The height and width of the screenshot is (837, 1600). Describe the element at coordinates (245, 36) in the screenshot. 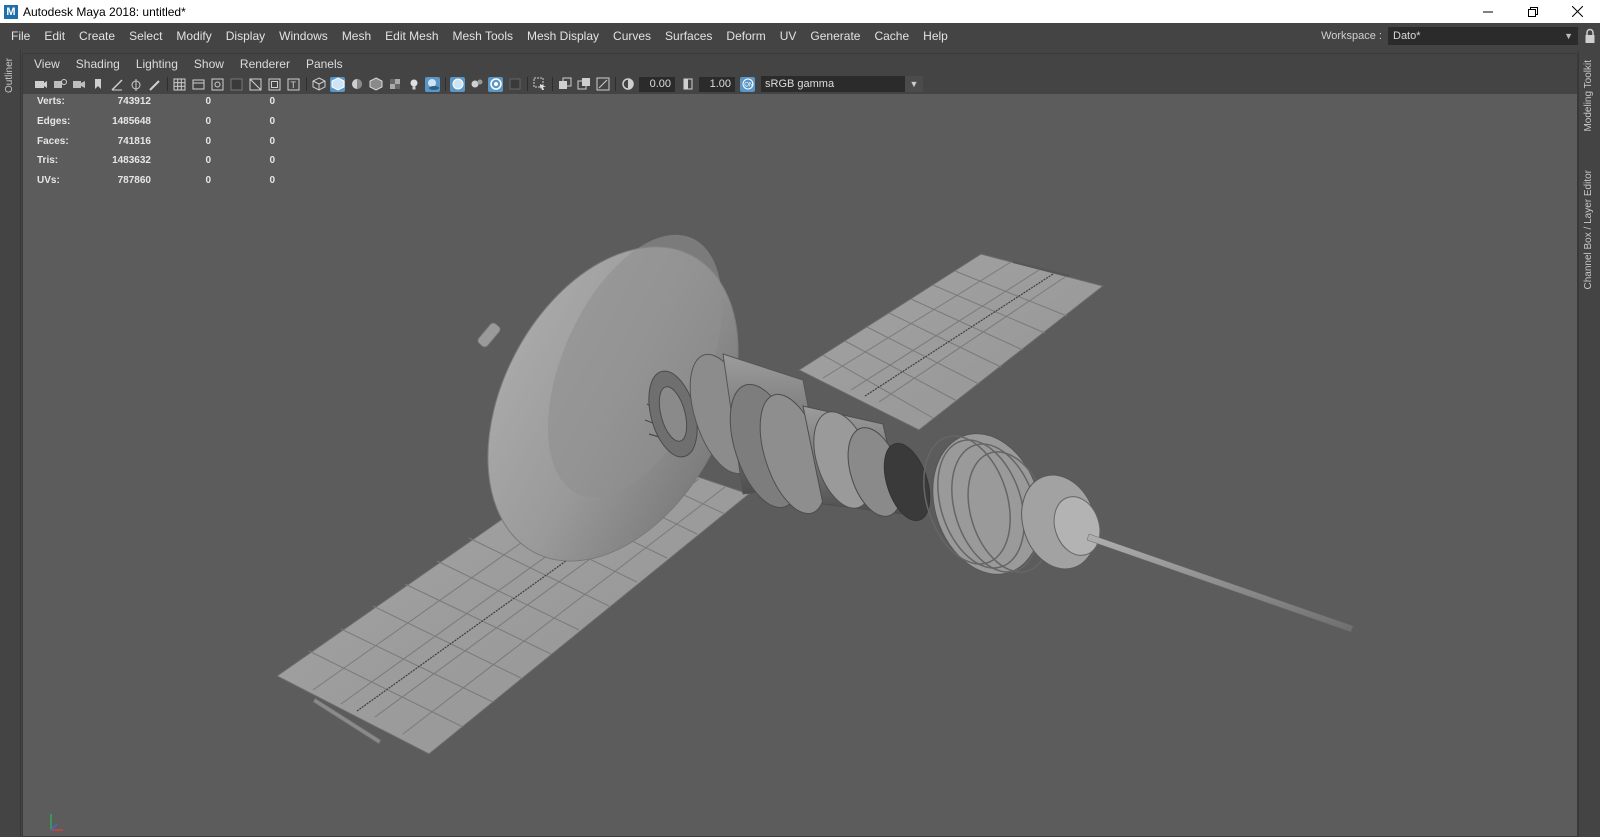

I see `menu-display: Display` at that location.